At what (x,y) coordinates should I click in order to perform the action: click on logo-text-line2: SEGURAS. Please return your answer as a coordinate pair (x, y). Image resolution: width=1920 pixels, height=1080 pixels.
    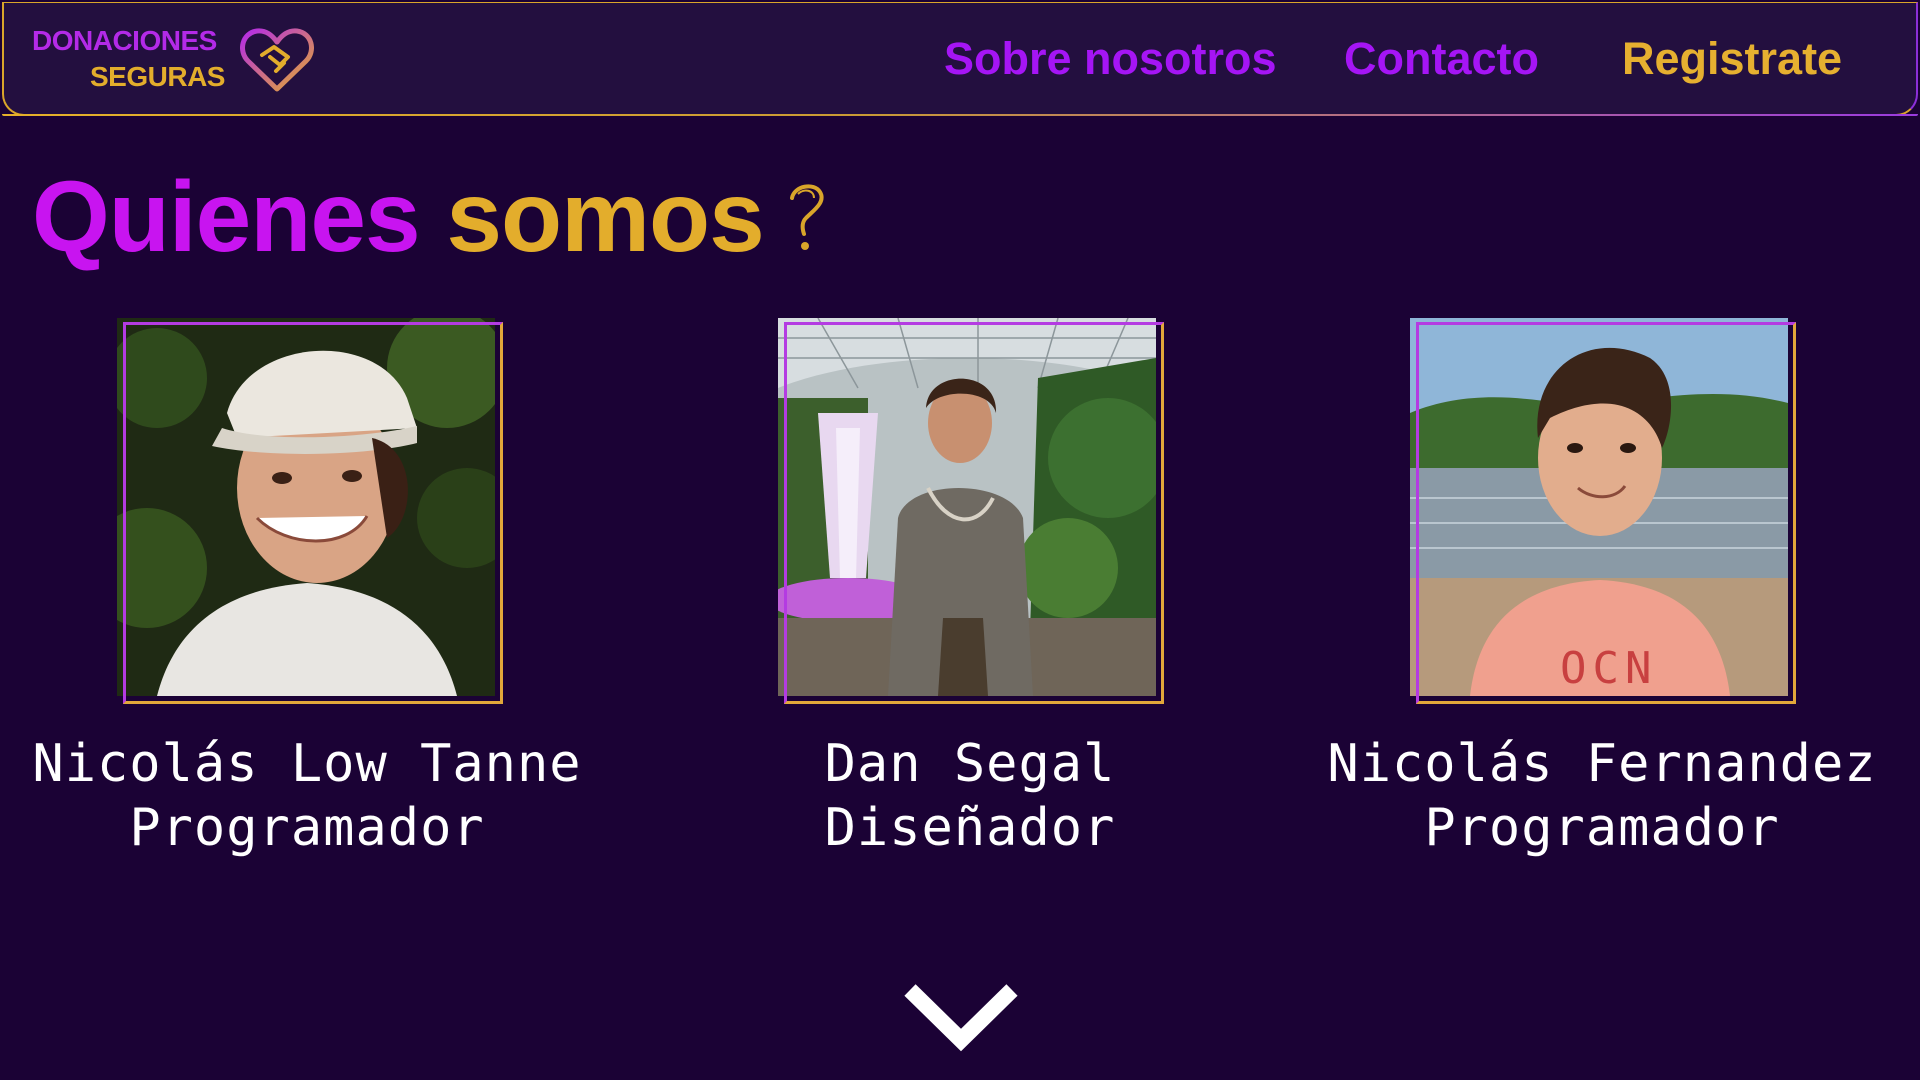
    Looking at the image, I should click on (157, 76).